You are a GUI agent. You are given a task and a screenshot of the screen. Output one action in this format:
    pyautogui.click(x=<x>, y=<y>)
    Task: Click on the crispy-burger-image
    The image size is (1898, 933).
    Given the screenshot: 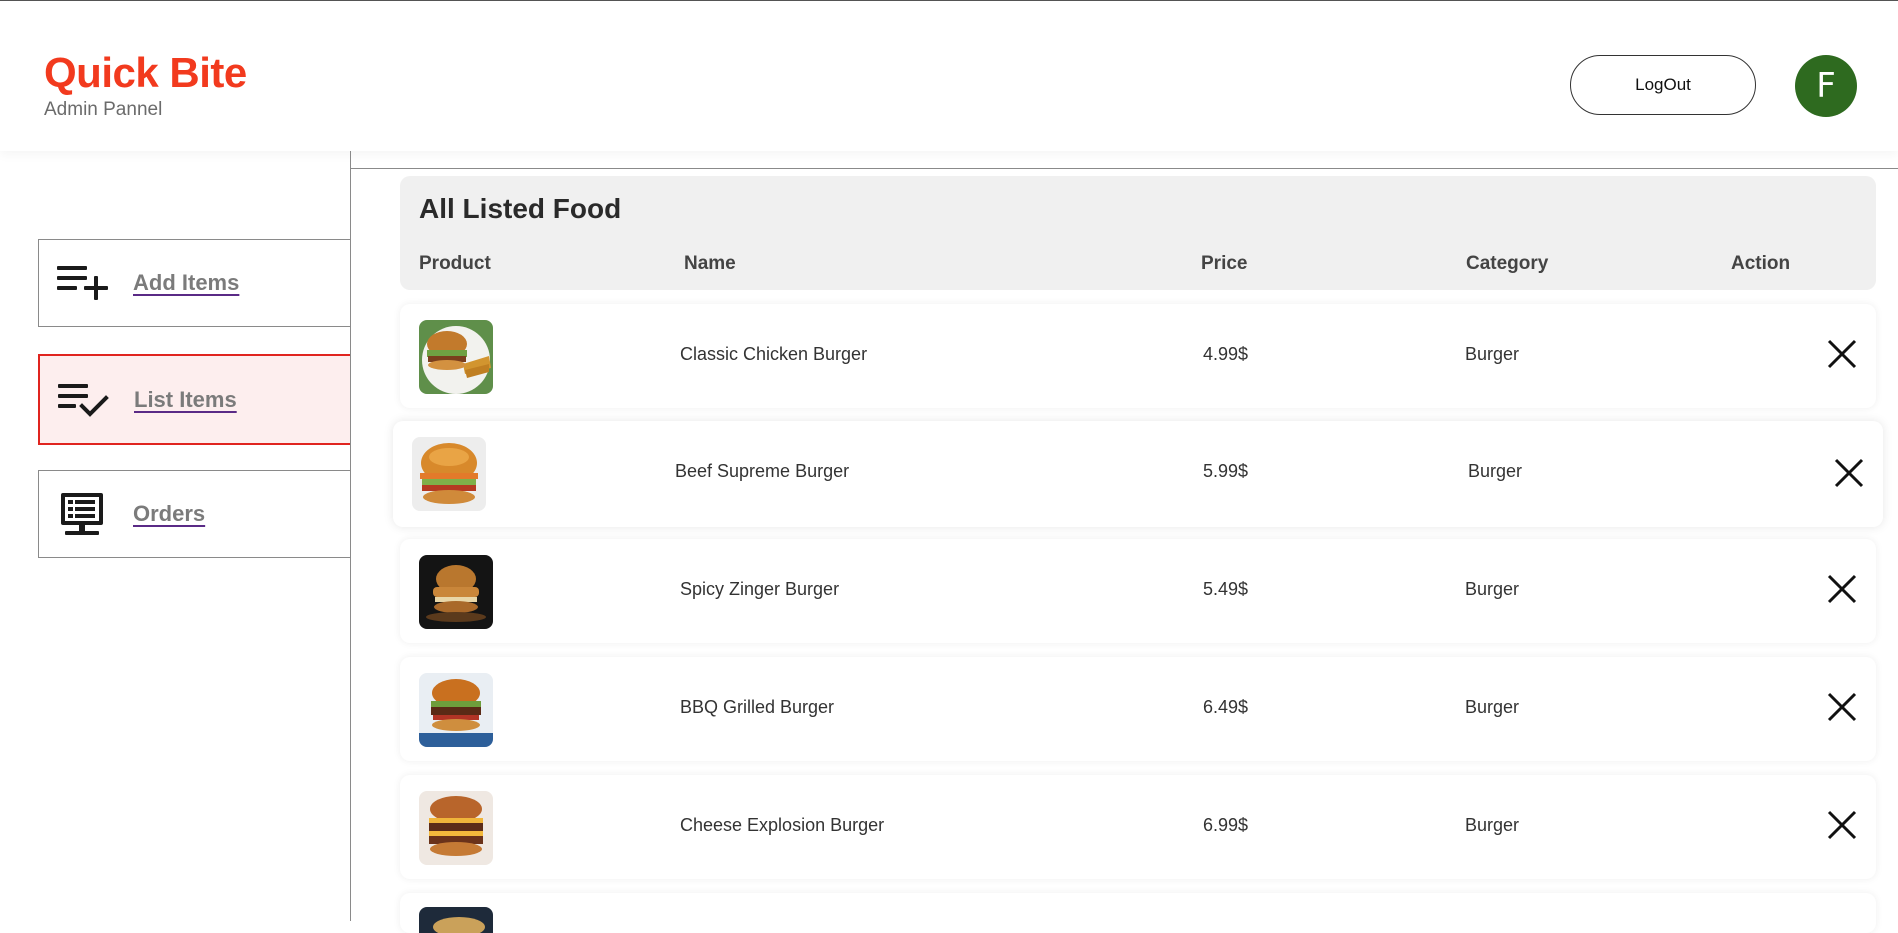 What is the action you would take?
    pyautogui.click(x=449, y=474)
    